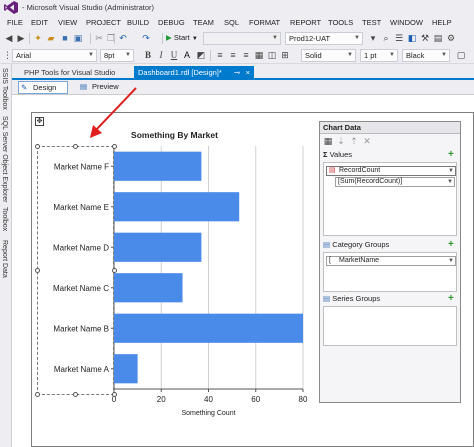 The image size is (474, 447). I want to click on properties-icon: ☰, so click(399, 38).